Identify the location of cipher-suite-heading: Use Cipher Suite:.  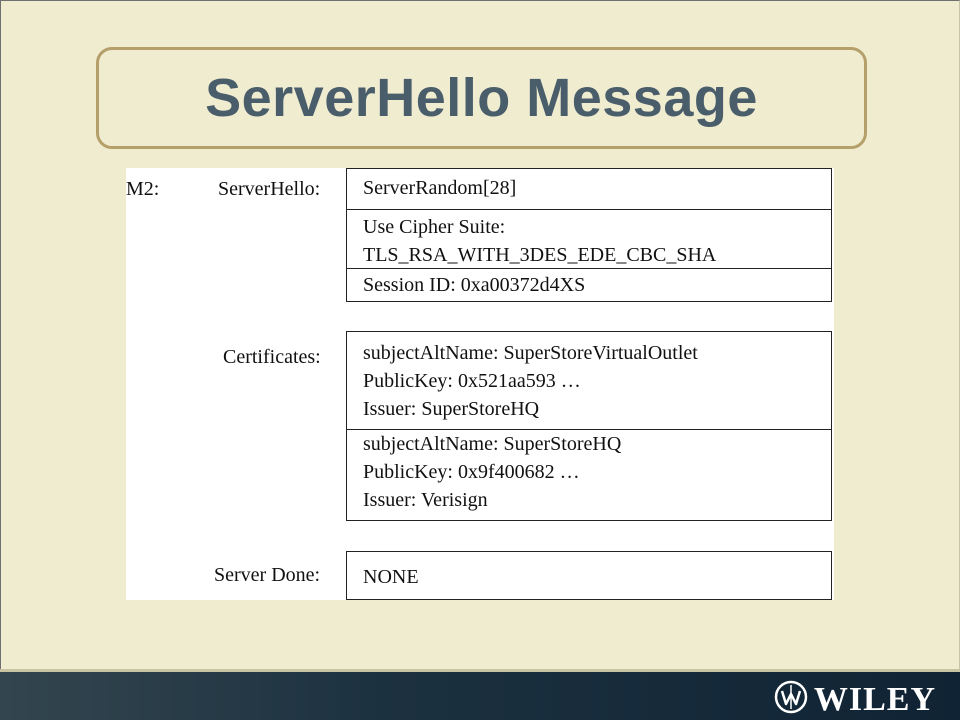
(434, 227).